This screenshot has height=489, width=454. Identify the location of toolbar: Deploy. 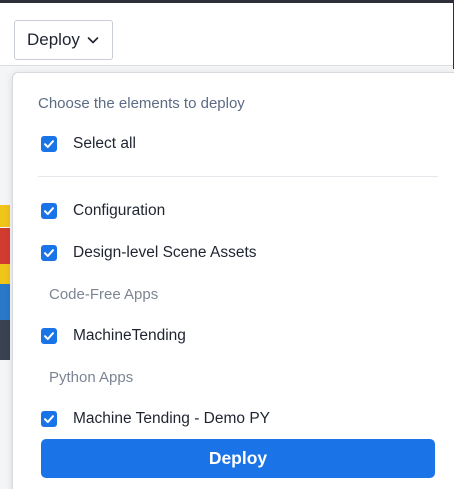
(227, 34).